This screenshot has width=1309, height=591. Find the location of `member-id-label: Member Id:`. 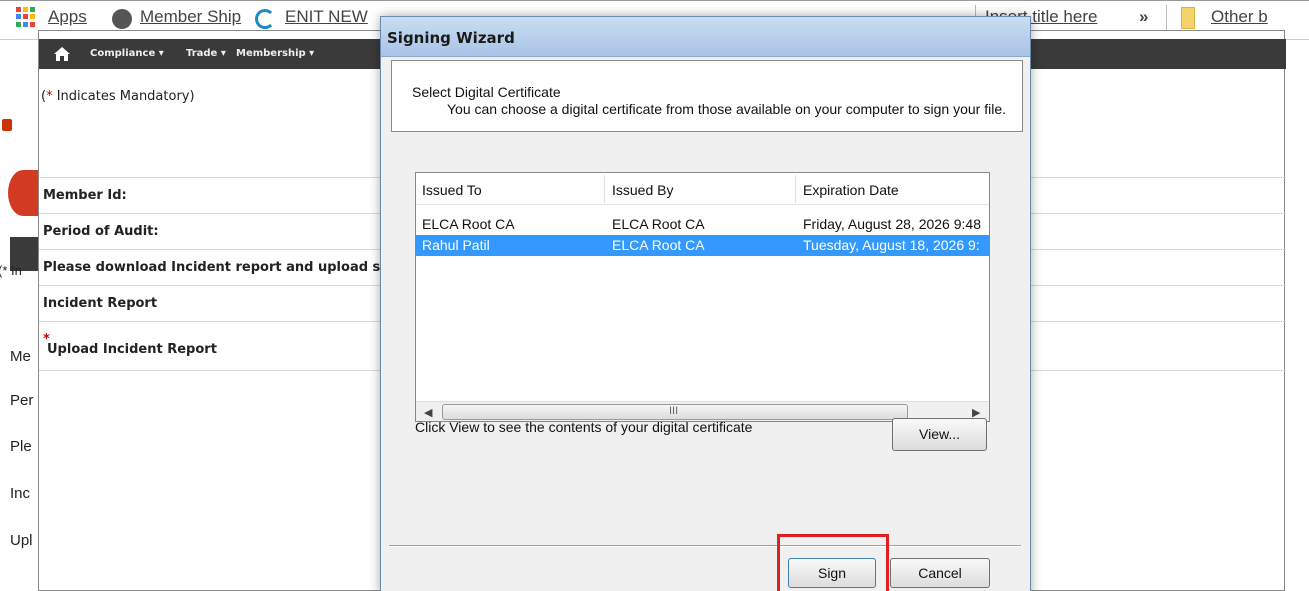

member-id-label: Member Id: is located at coordinates (85, 195).